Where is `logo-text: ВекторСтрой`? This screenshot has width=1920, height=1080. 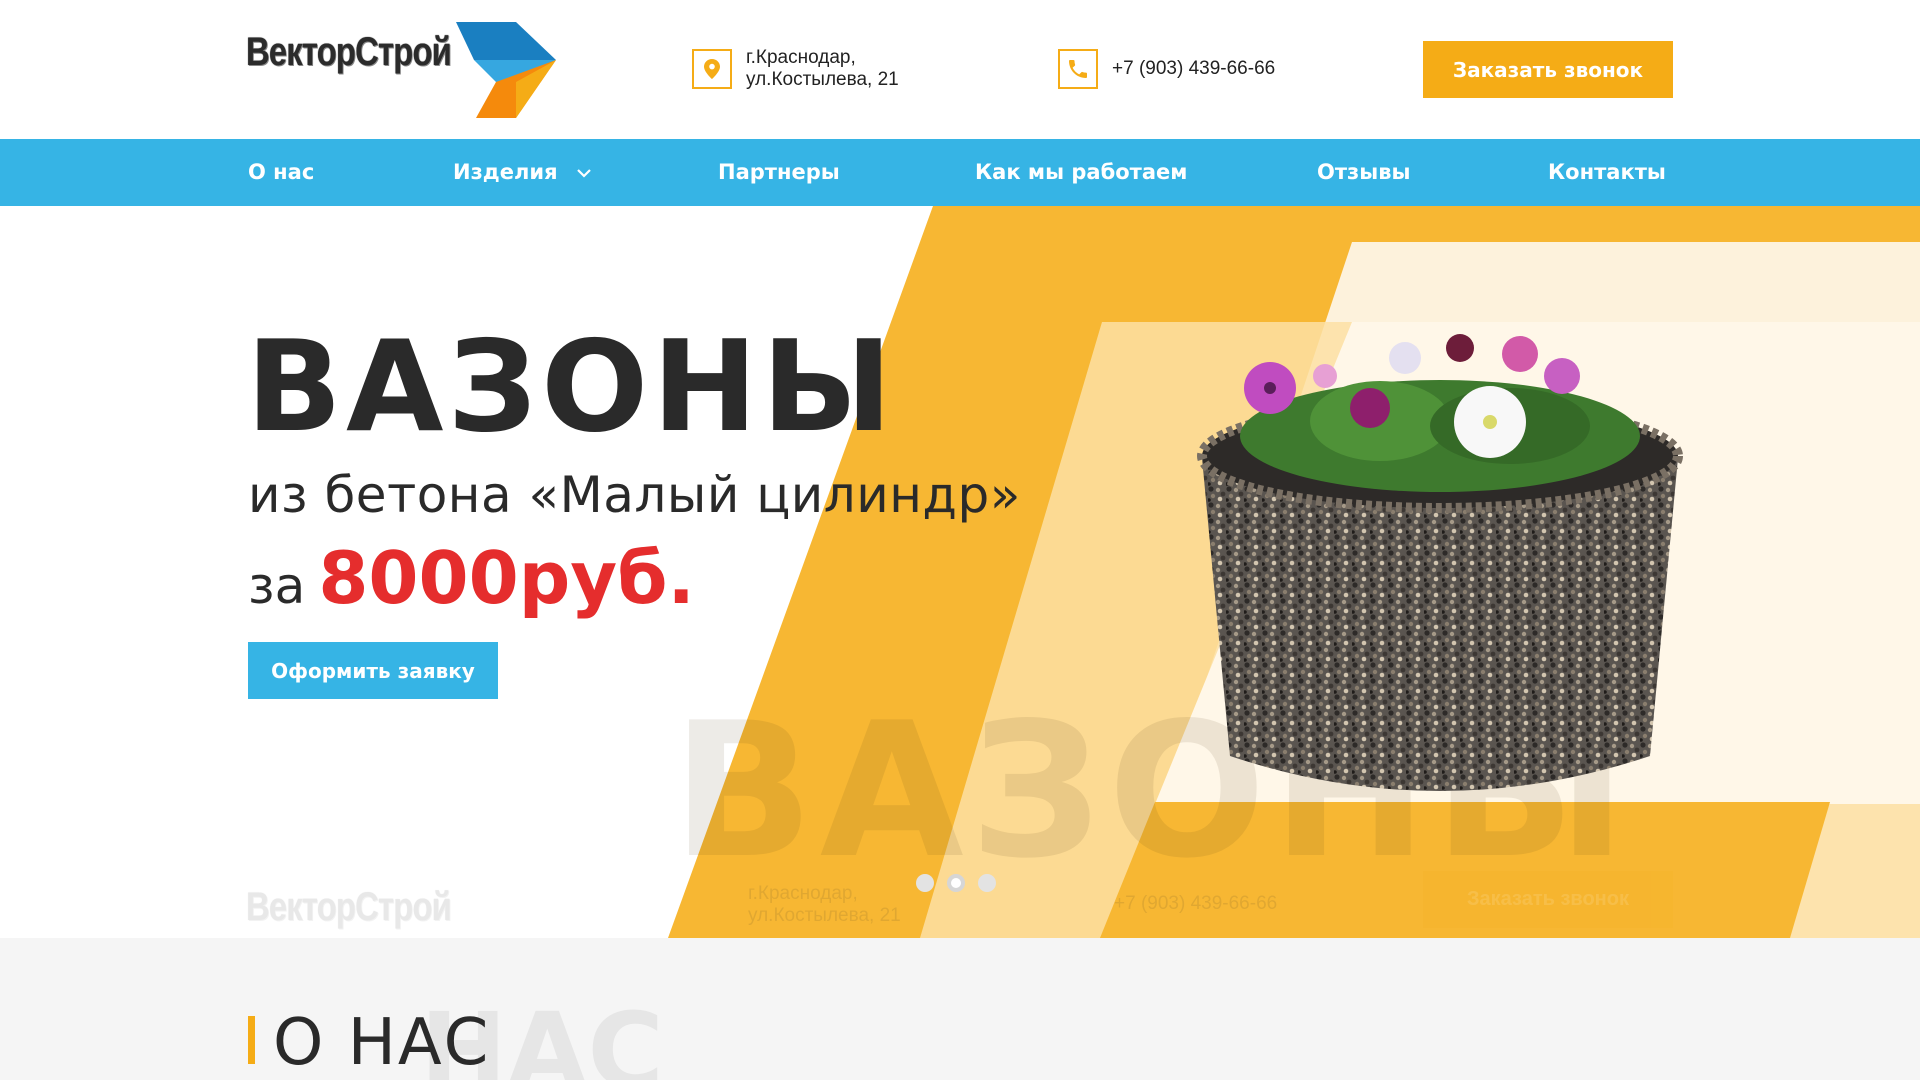 logo-text: ВекторСтрой is located at coordinates (349, 52).